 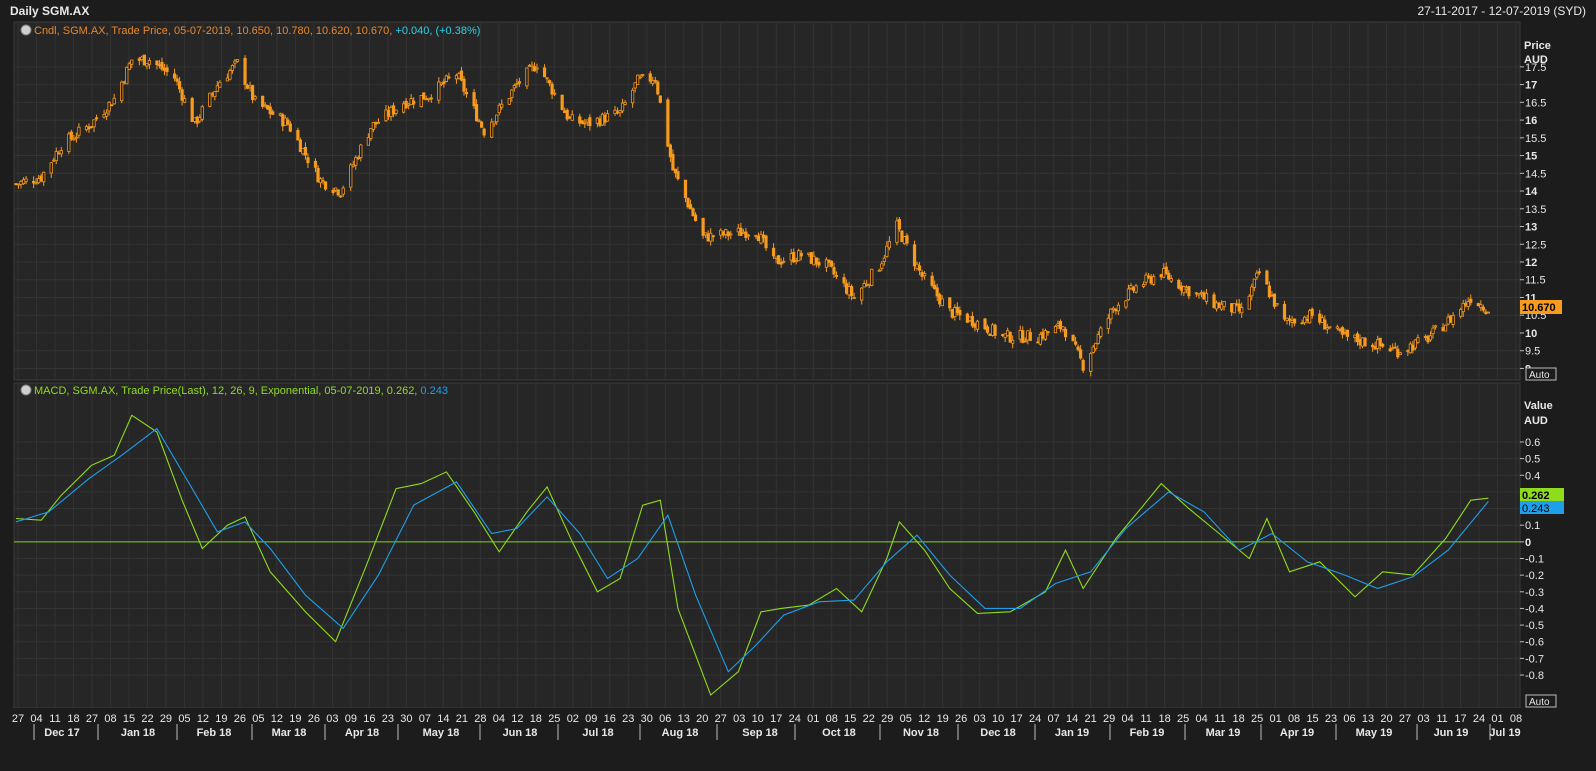 What do you see at coordinates (813, 719) in the screenshot?
I see `day-tick-label: 01` at bounding box center [813, 719].